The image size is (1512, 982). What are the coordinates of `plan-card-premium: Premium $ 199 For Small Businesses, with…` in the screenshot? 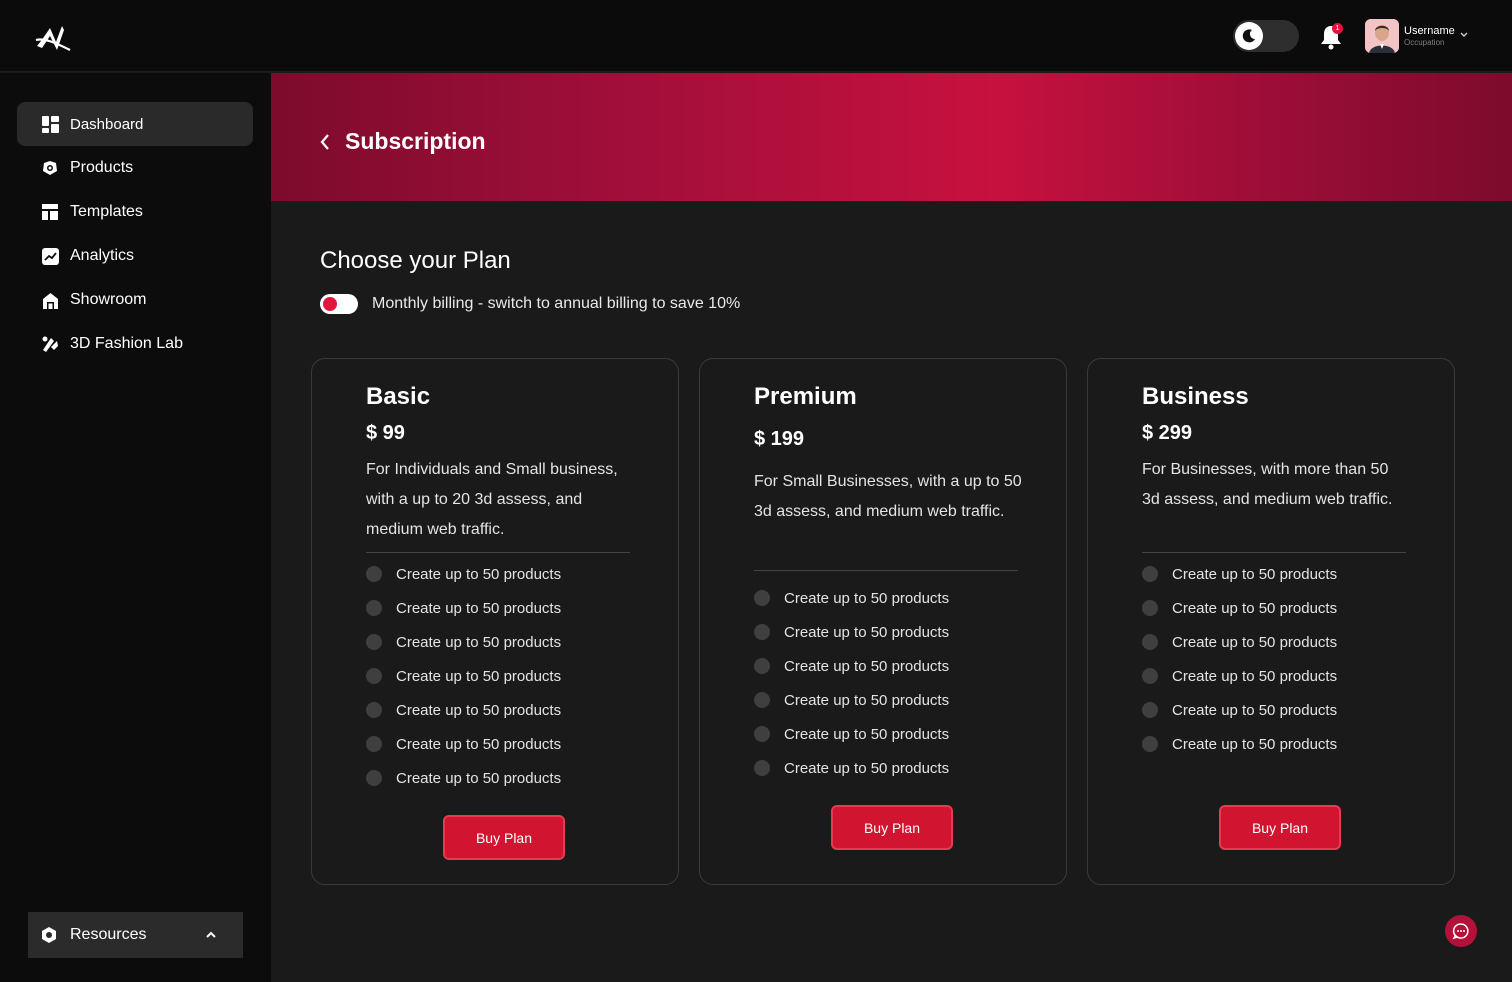 It's located at (883, 621).